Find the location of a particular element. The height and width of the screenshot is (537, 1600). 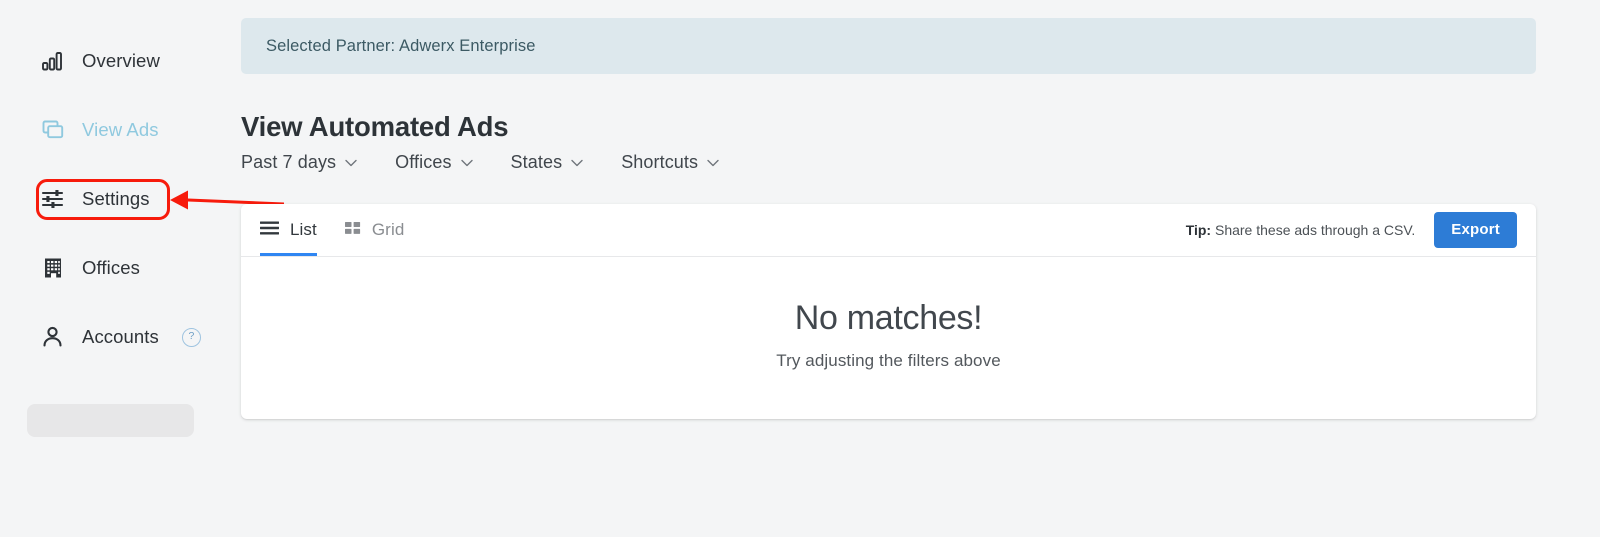

filter-shortcuts: Shortcuts is located at coordinates (670, 162).